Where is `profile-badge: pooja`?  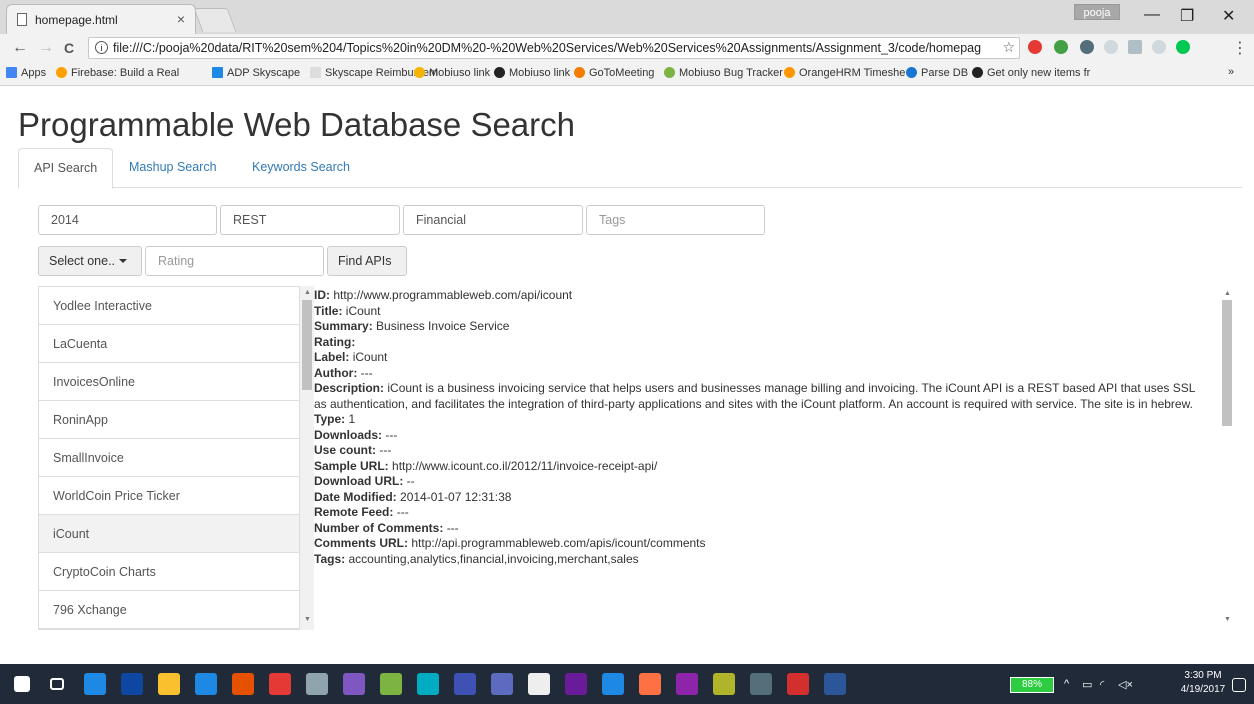 profile-badge: pooja is located at coordinates (1097, 12).